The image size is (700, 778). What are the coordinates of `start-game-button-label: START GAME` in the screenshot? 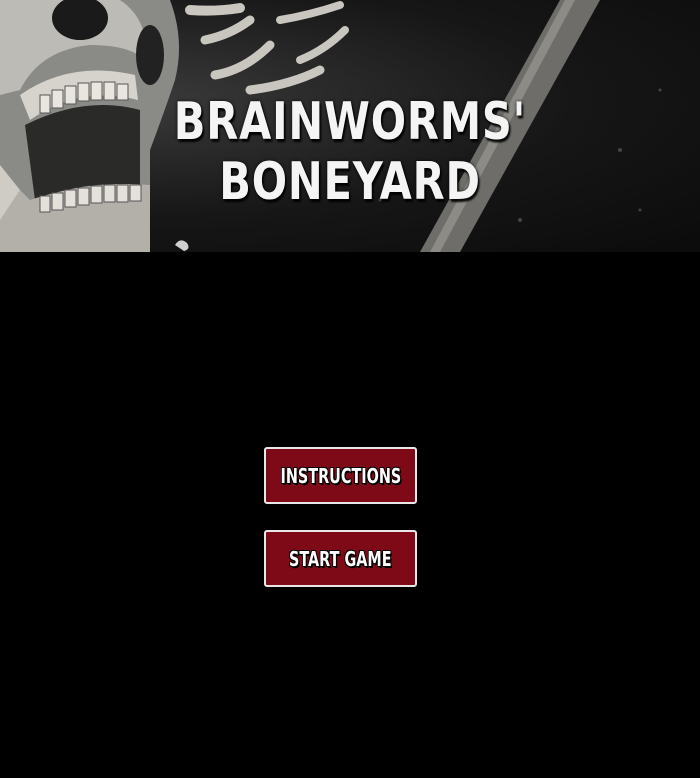 It's located at (340, 558).